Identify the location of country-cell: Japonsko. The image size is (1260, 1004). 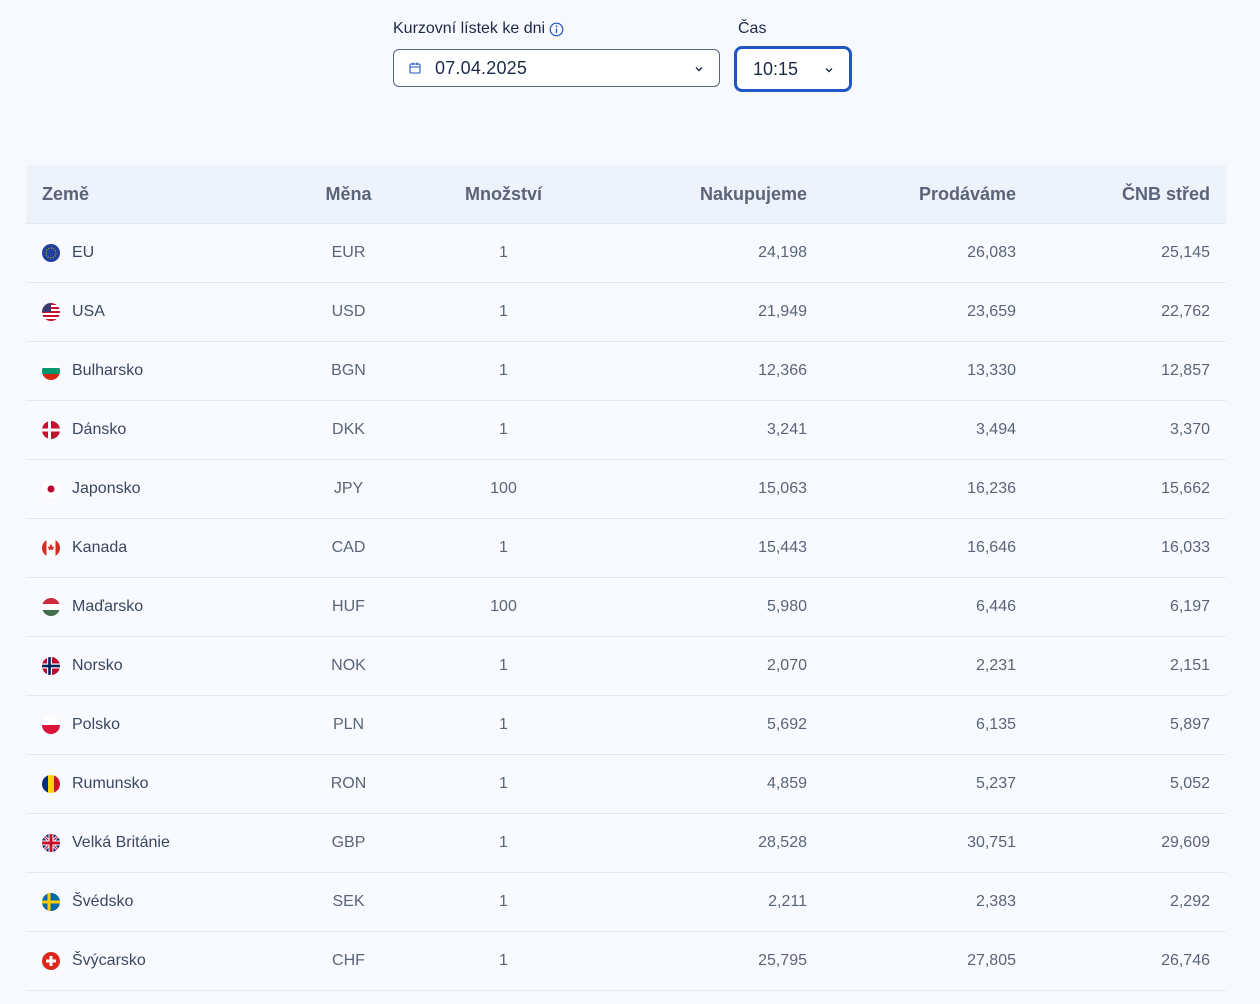
(91, 489).